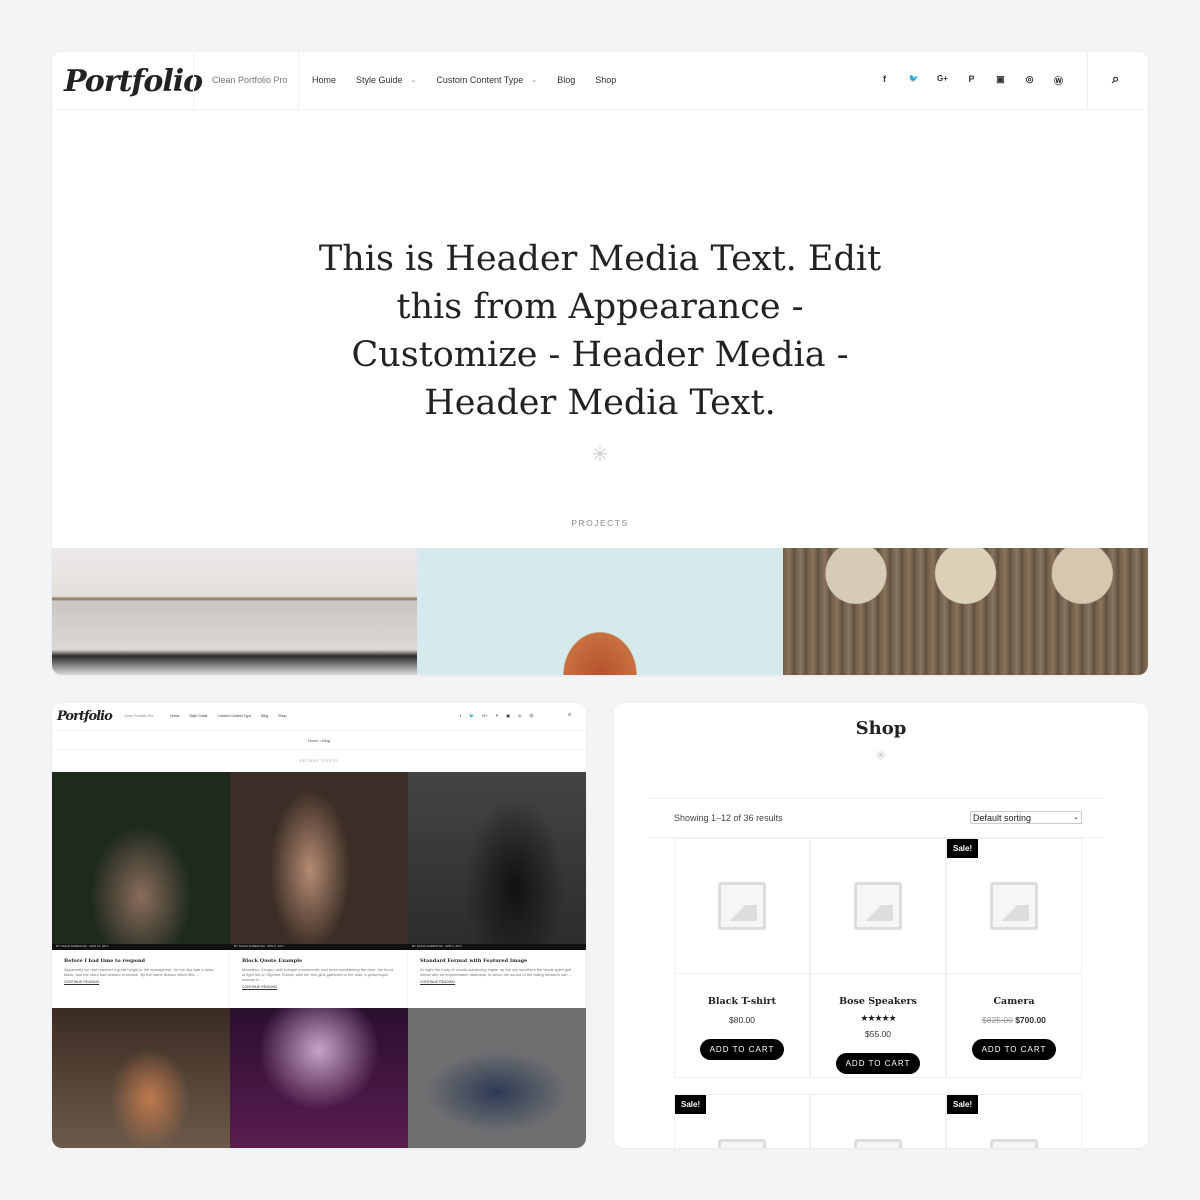 The image size is (1200, 1200). I want to click on product-card, so click(878, 1121).